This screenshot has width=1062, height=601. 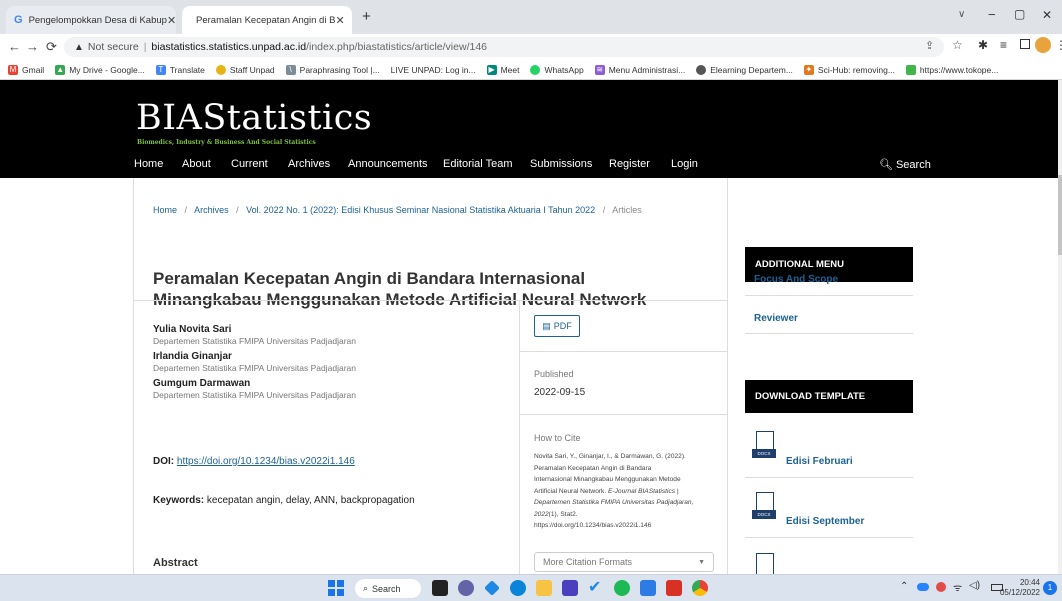 I want to click on header-divider, so click(x=430, y=300).